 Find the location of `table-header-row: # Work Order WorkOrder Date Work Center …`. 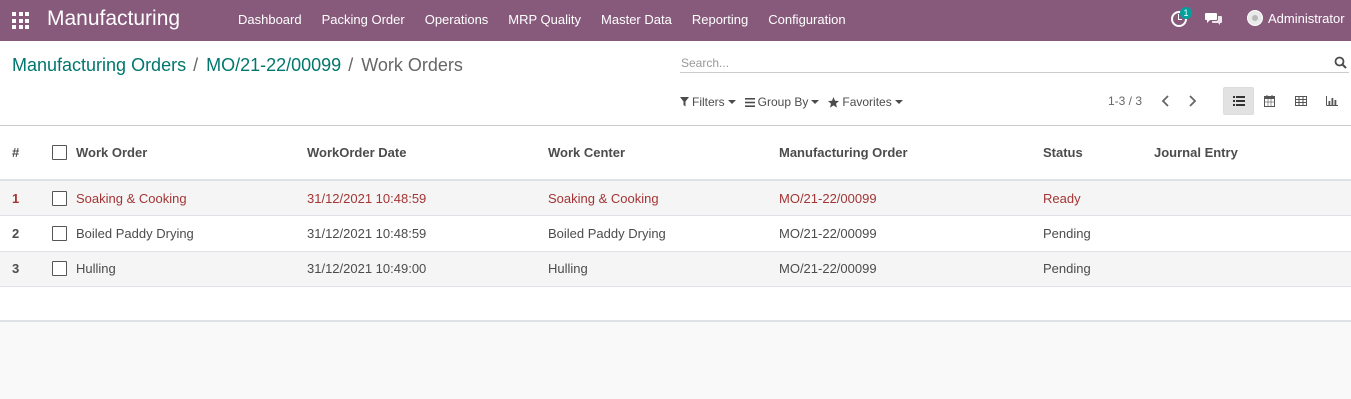

table-header-row: # Work Order WorkOrder Date Work Center … is located at coordinates (675, 153).